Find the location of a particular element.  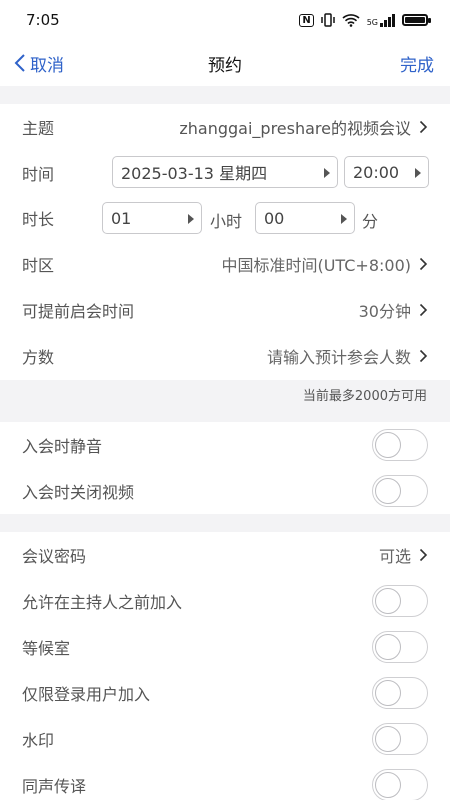

password-value: 可选 is located at coordinates (394, 556).